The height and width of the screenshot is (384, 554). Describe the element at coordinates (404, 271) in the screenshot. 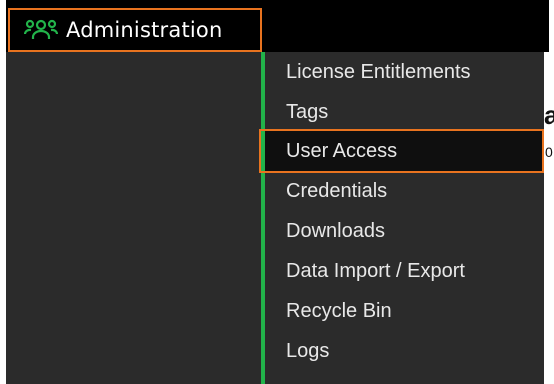

I see `submenu-item-data-import-export: Data Import / Export` at that location.